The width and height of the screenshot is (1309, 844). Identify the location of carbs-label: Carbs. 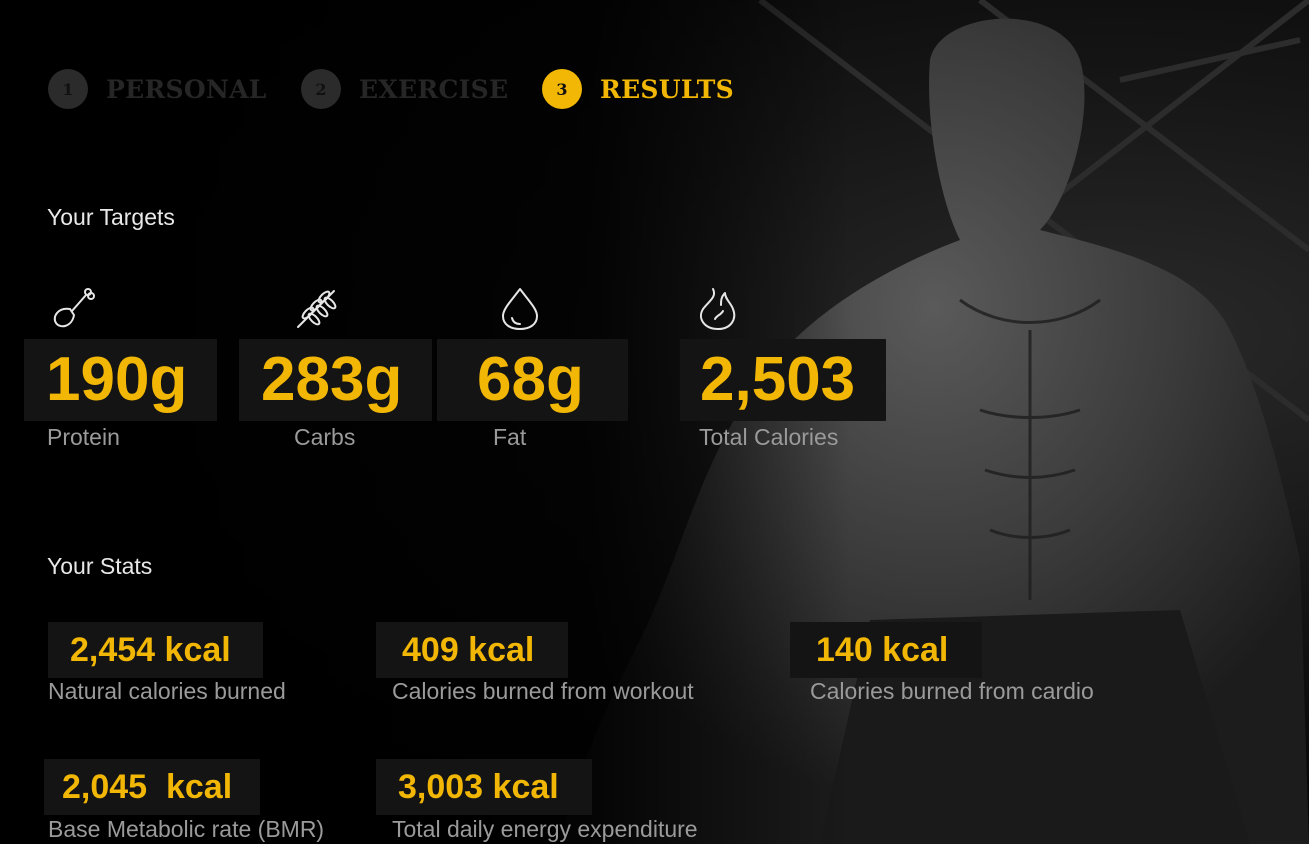
(325, 437).